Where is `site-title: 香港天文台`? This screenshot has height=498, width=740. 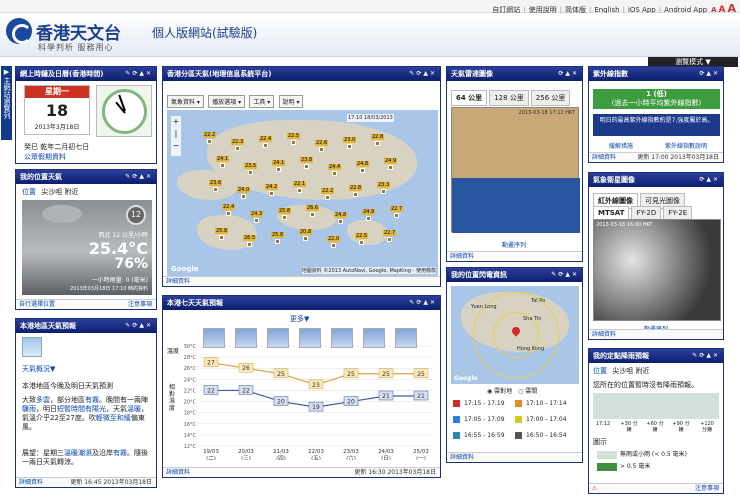 site-title: 香港天文台 is located at coordinates (78, 31).